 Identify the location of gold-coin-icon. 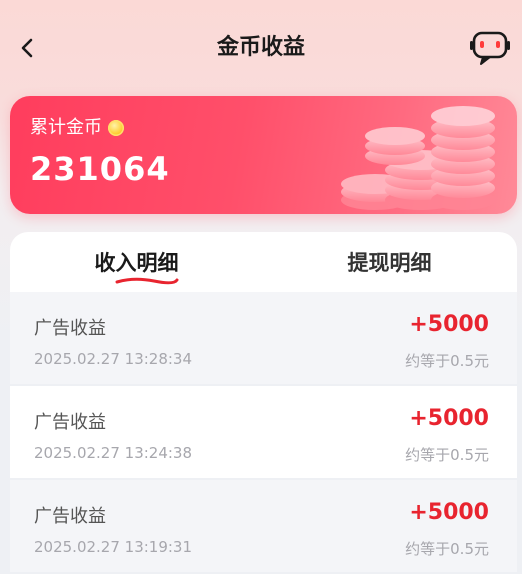
(116, 128).